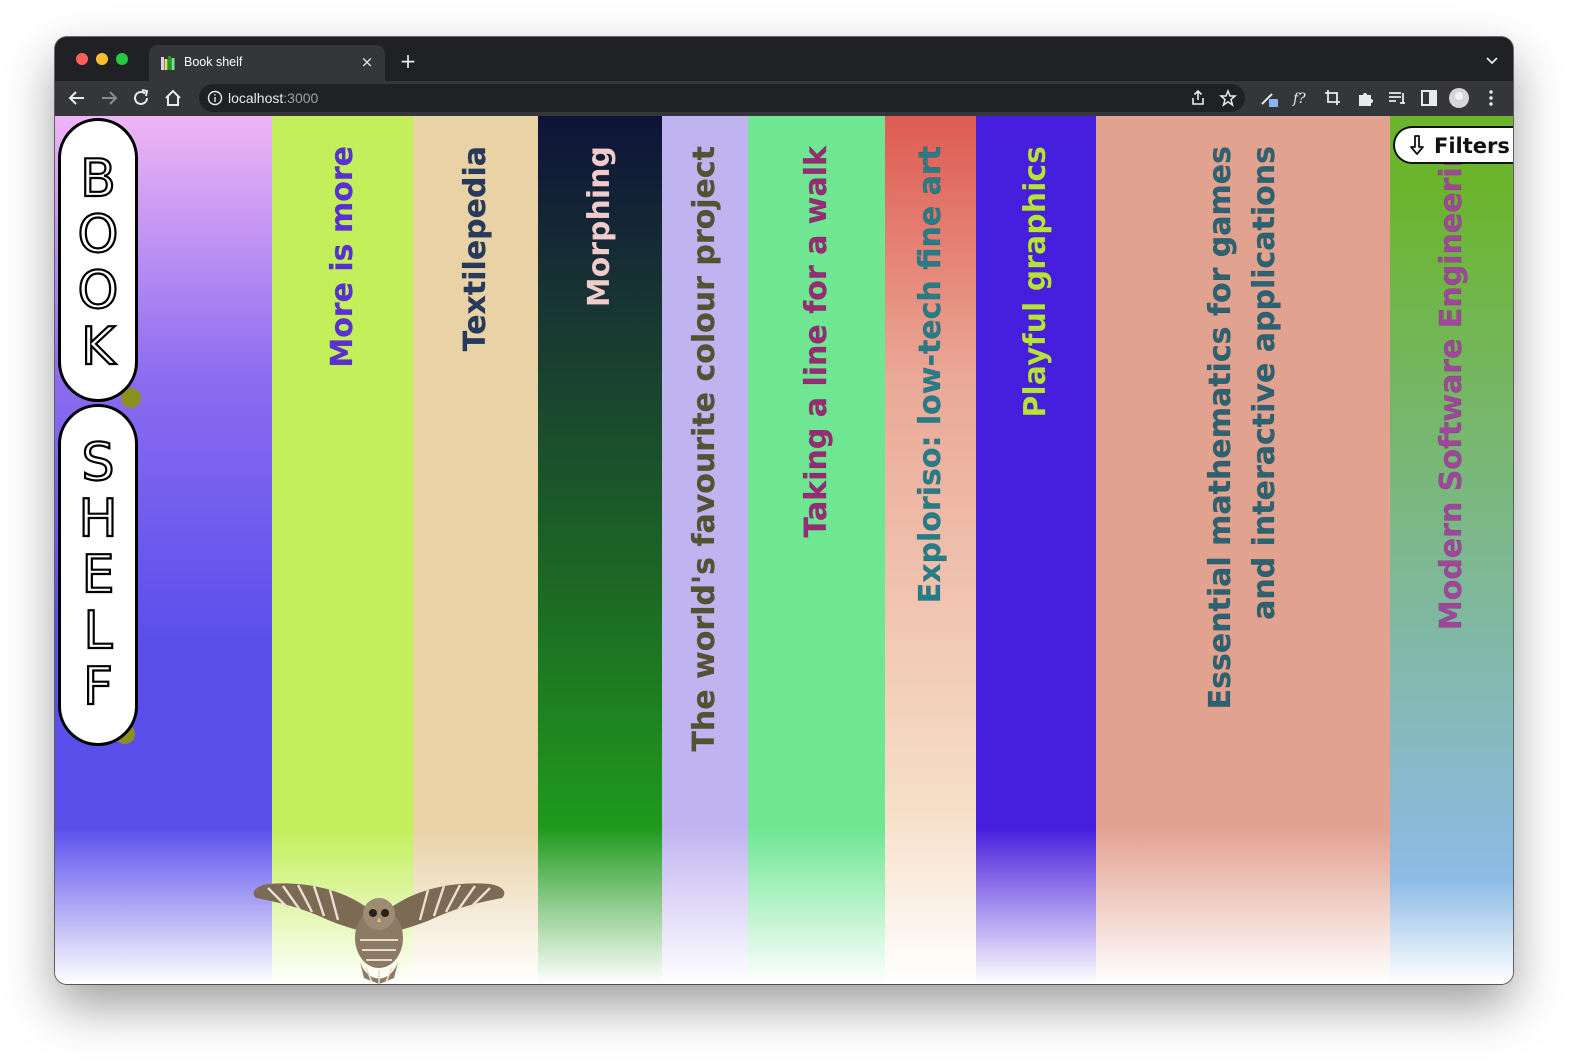 The width and height of the screenshot is (1577, 1063). I want to click on tab-search-chevron-icon, so click(1492, 60).